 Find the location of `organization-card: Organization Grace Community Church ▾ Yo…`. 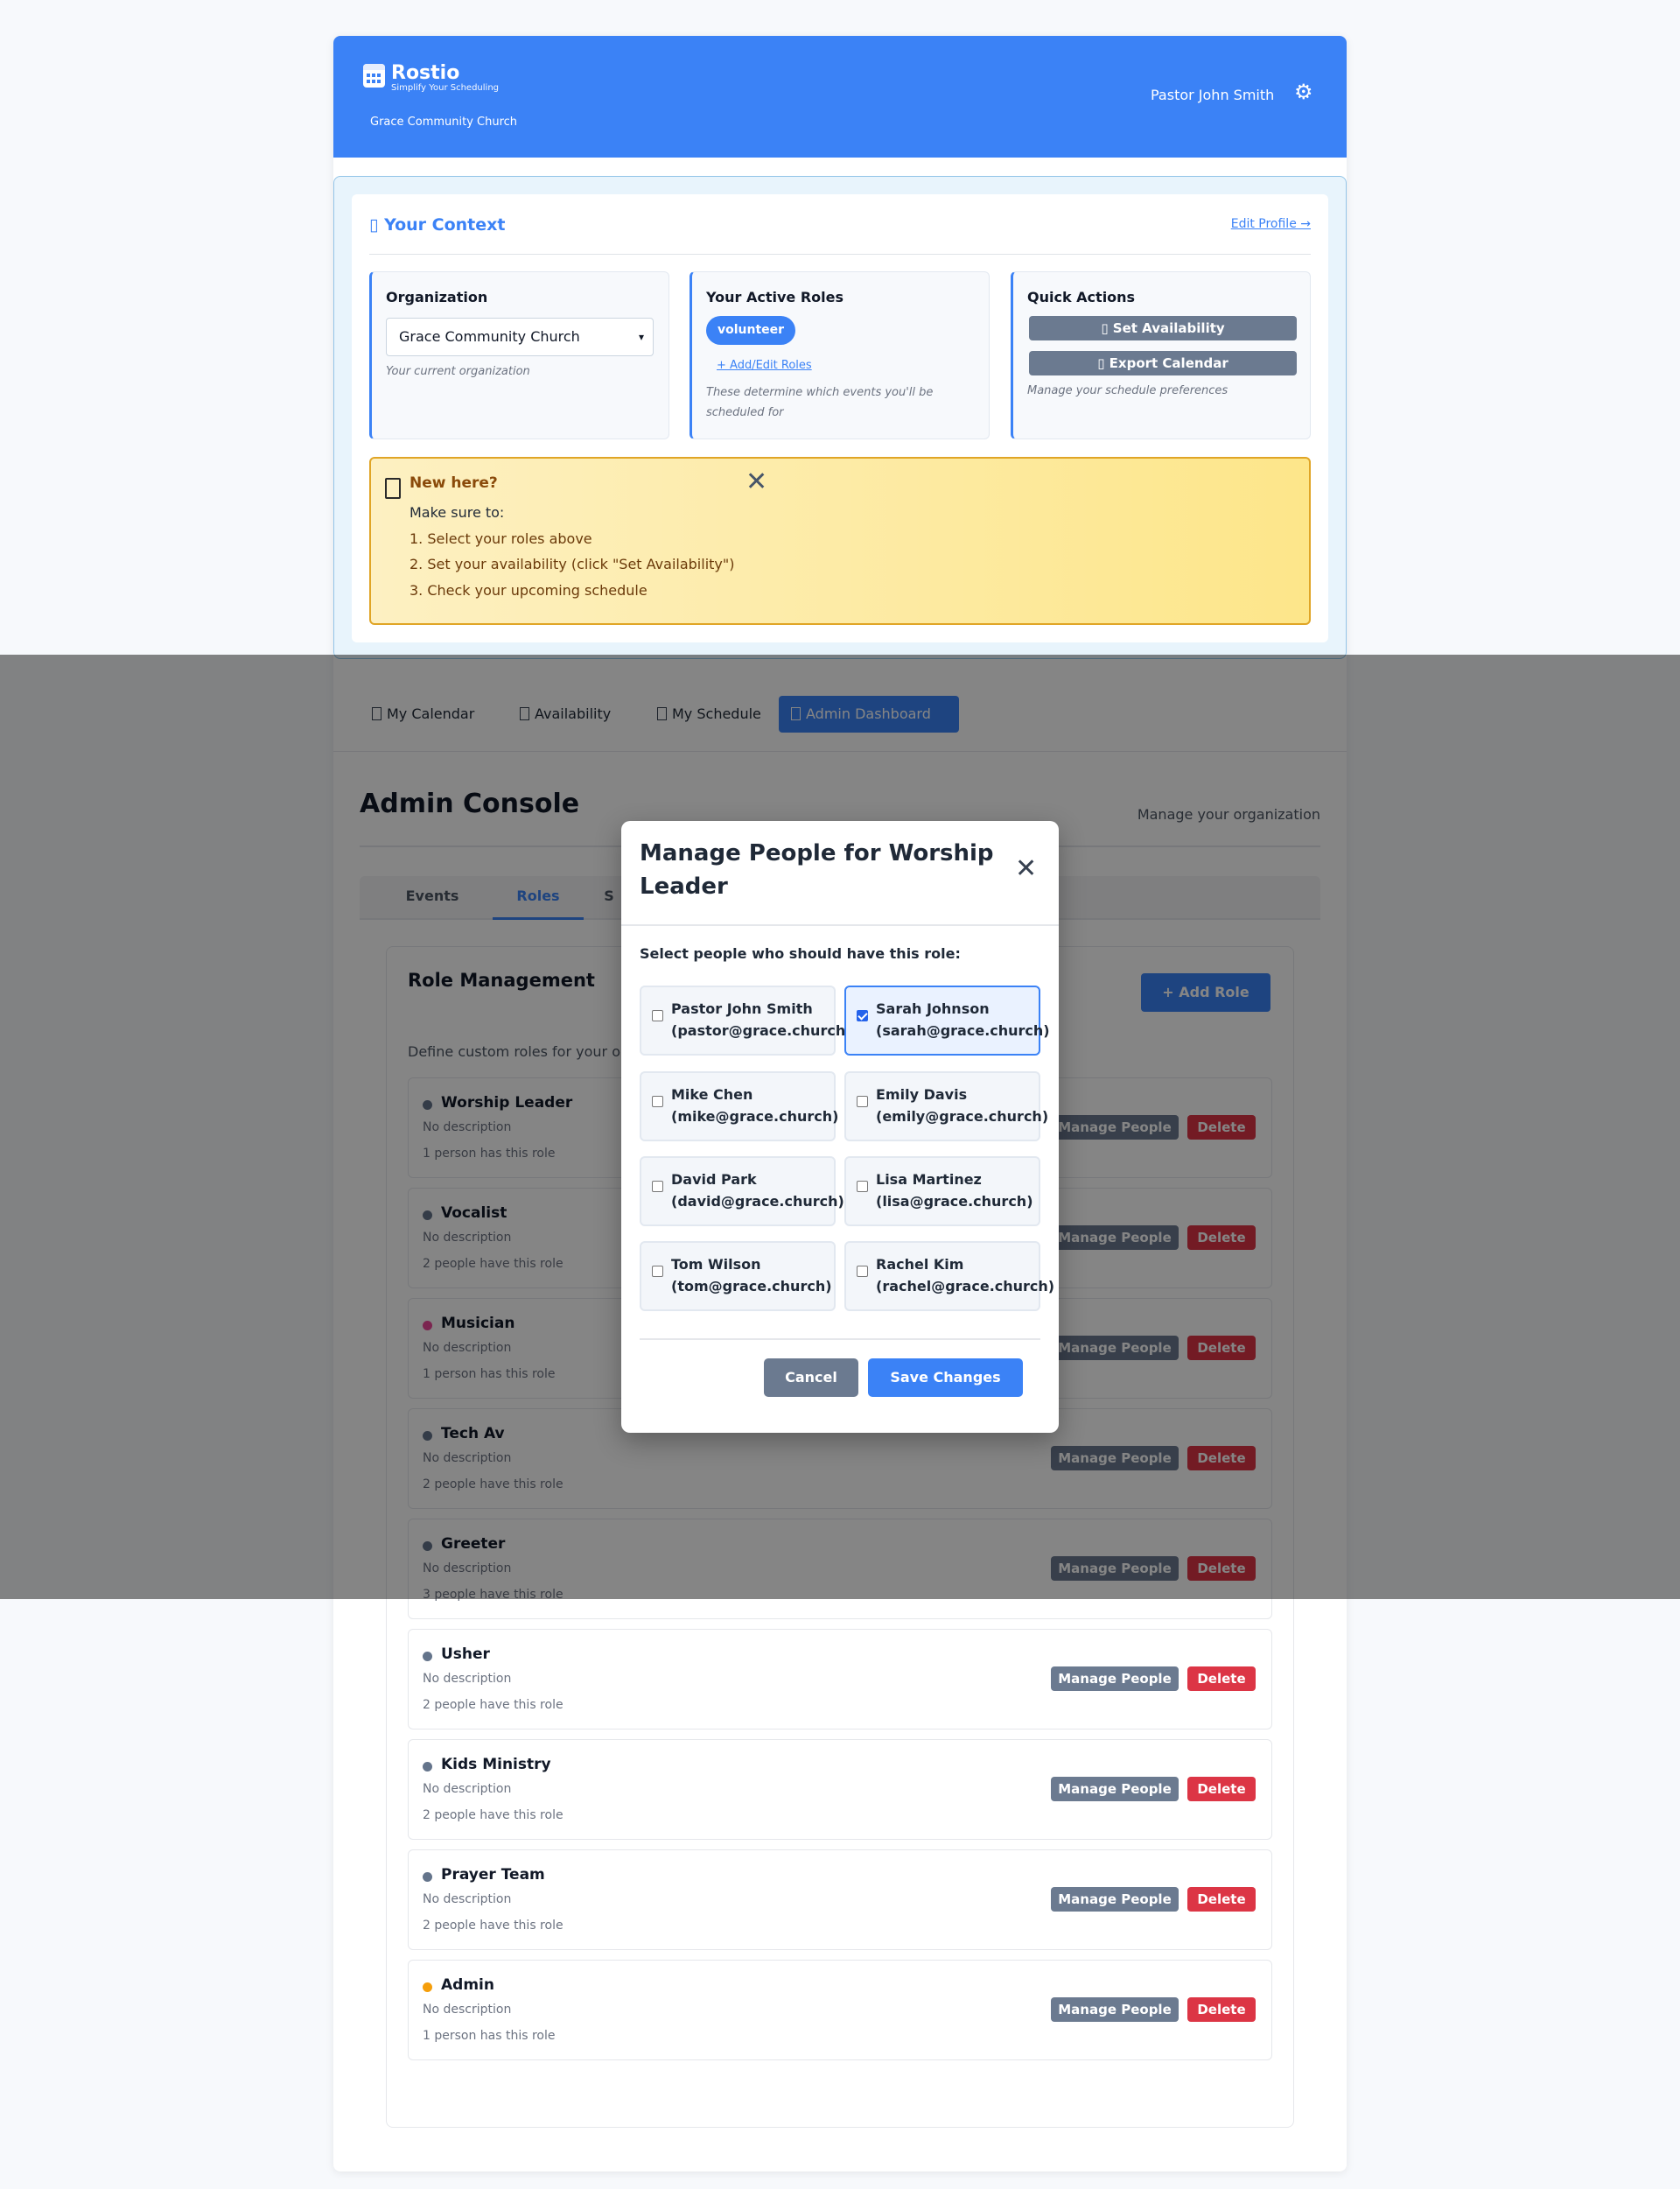

organization-card: Organization Grace Community Church ▾ Yo… is located at coordinates (519, 355).